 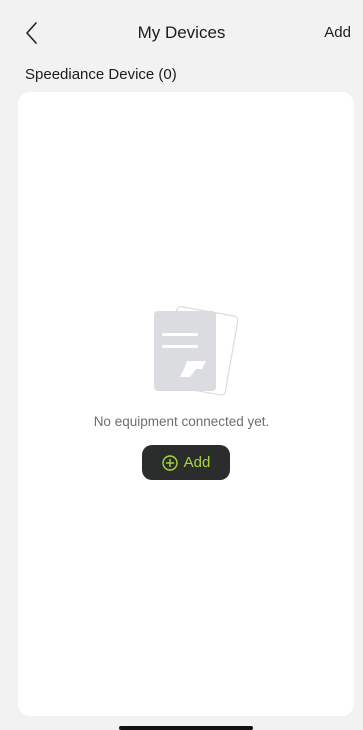 What do you see at coordinates (196, 351) in the screenshot?
I see `empty-documents-icon` at bounding box center [196, 351].